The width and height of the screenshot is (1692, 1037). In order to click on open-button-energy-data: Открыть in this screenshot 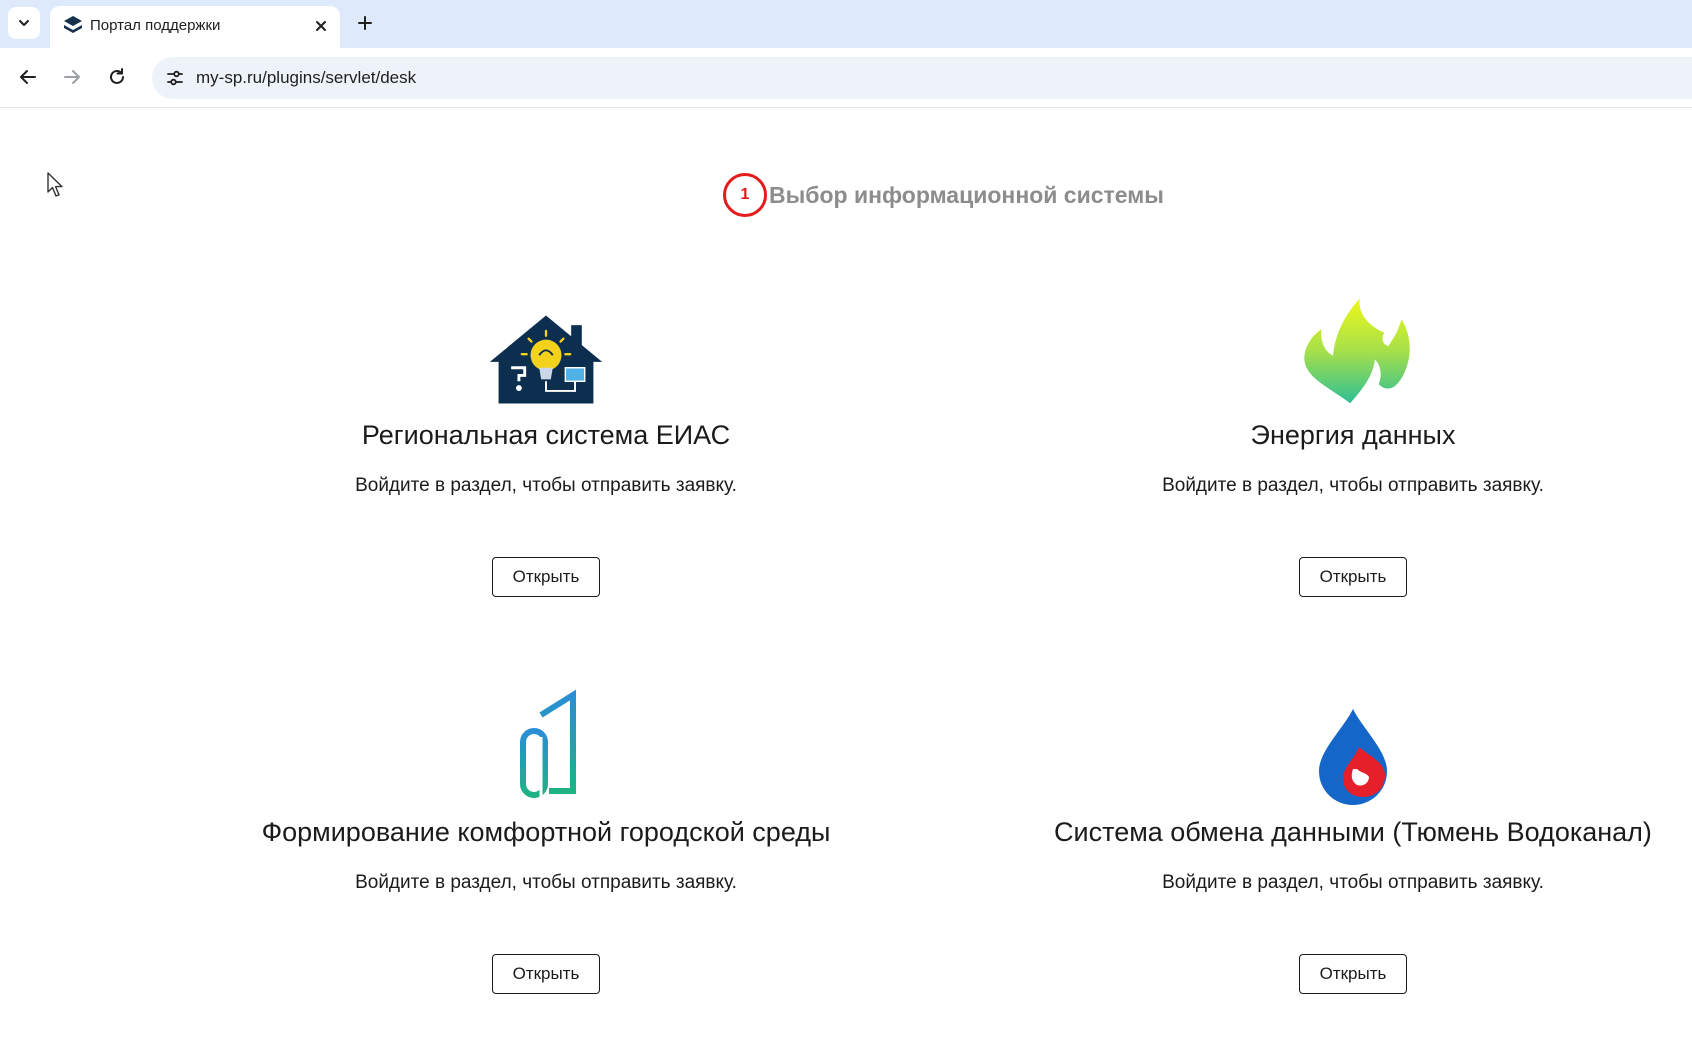, I will do `click(1353, 577)`.